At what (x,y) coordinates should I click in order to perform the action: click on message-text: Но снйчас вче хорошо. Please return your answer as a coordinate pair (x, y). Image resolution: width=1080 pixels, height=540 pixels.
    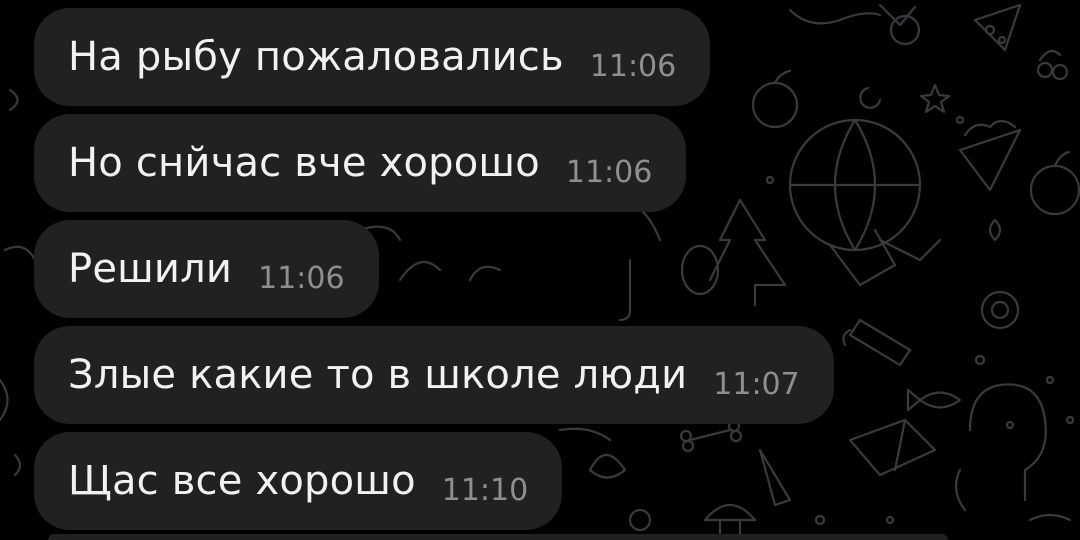
    Looking at the image, I should click on (304, 163).